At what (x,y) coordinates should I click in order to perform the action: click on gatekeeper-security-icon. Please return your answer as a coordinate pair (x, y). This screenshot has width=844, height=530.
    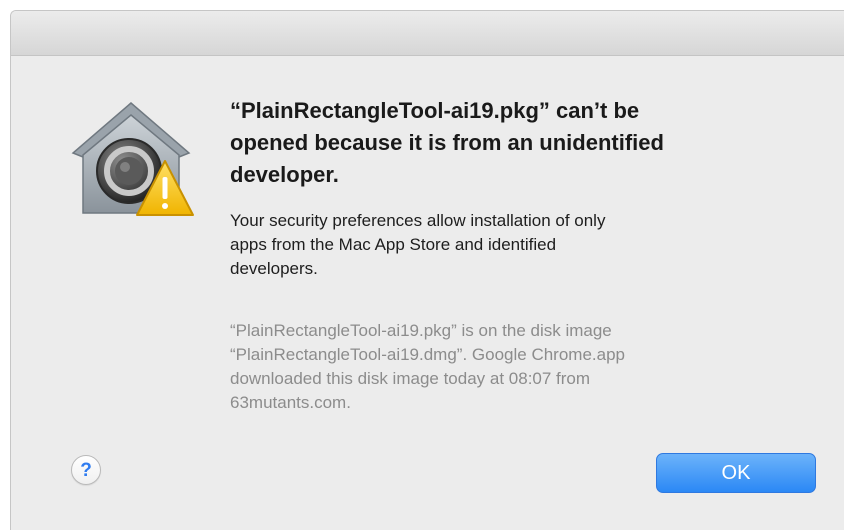
    Looking at the image, I should click on (131, 159).